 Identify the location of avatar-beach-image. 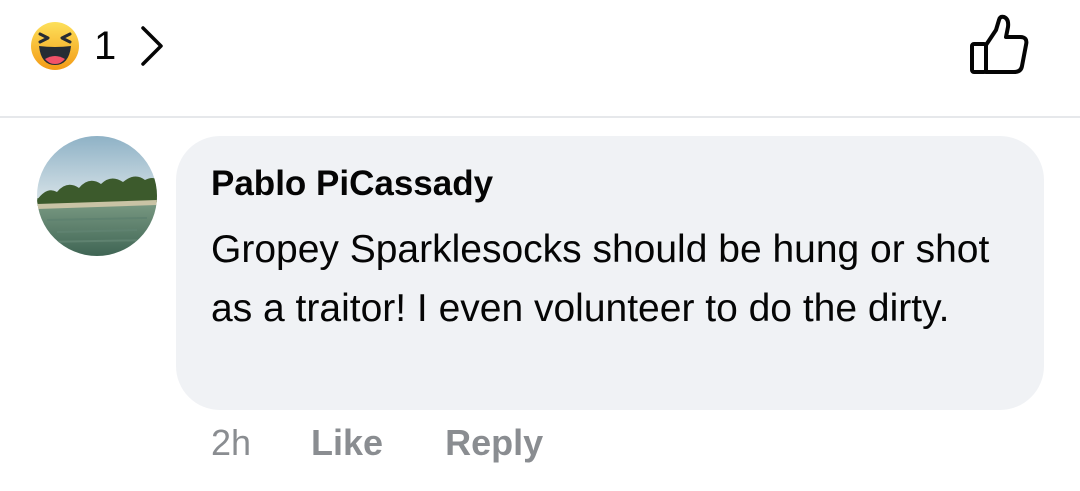
(97, 196).